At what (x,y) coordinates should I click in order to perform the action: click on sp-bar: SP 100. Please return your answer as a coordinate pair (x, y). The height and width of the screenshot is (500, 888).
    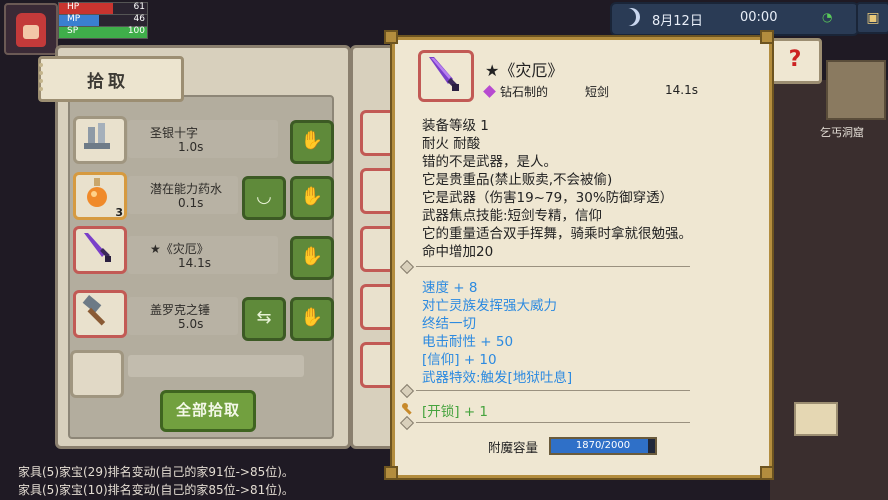
    Looking at the image, I should click on (103, 32).